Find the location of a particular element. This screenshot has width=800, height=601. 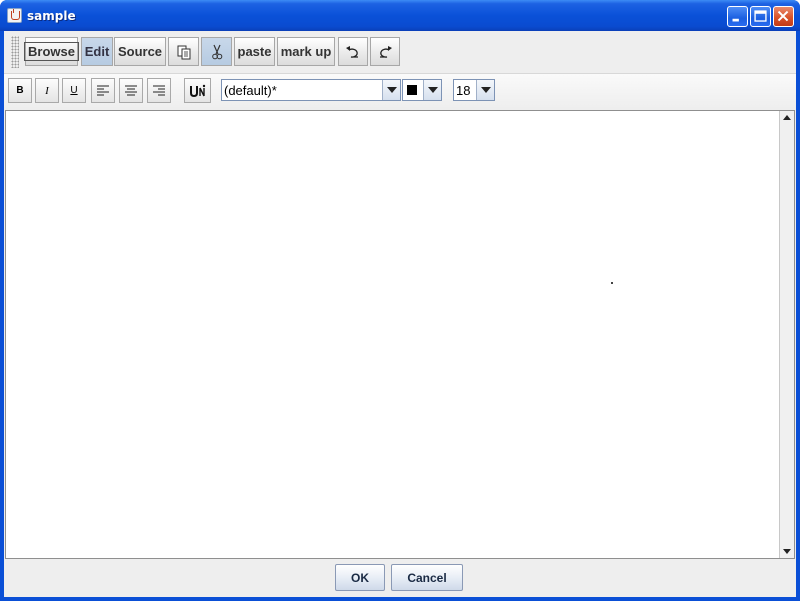

unicode-button is located at coordinates (197, 90).